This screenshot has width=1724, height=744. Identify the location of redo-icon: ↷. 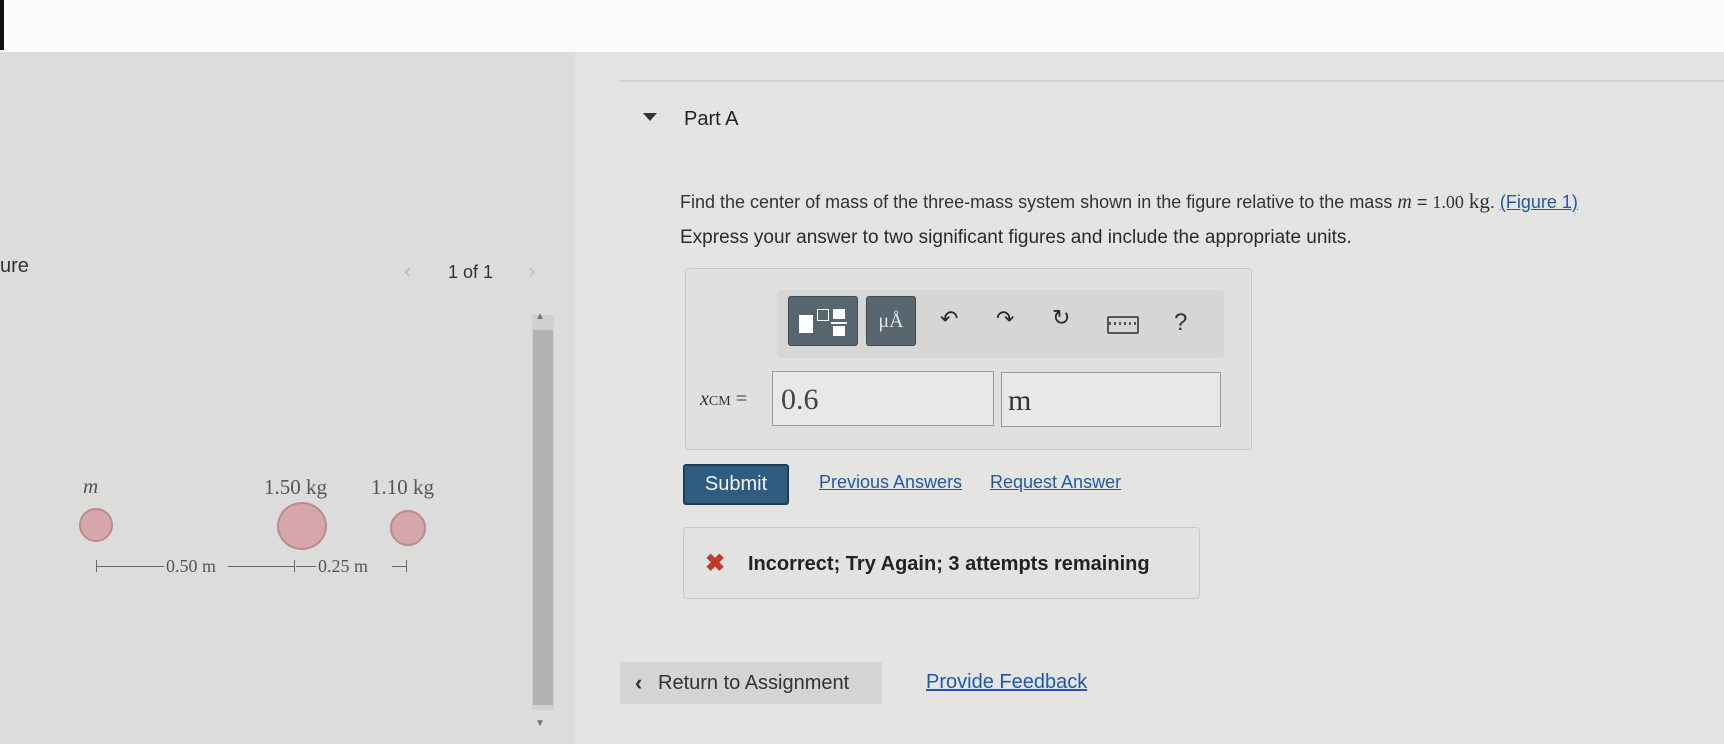
(1005, 319).